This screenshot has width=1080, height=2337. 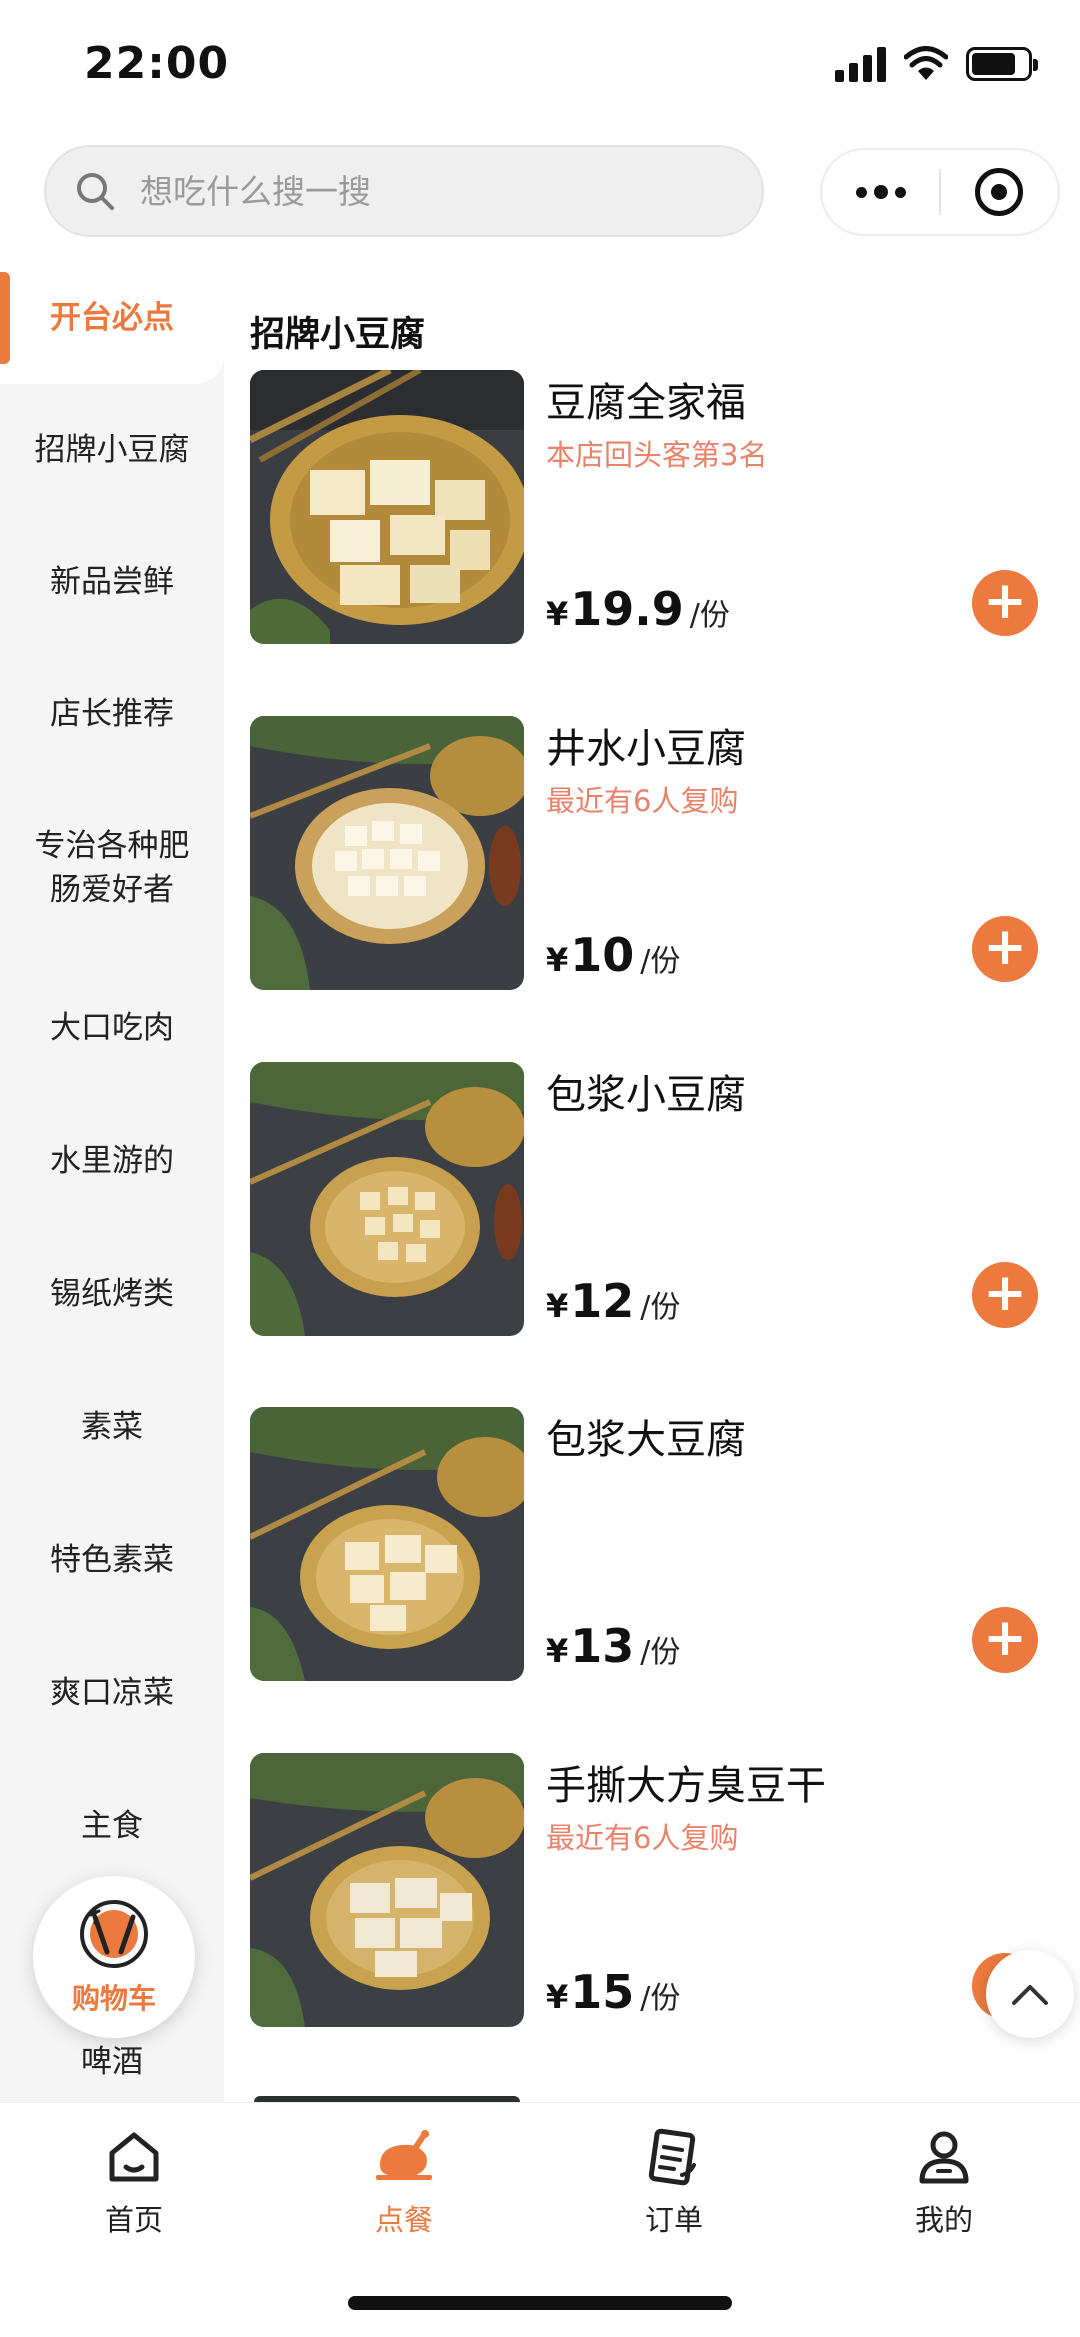 What do you see at coordinates (95, 191) in the screenshot?
I see `search-icon` at bounding box center [95, 191].